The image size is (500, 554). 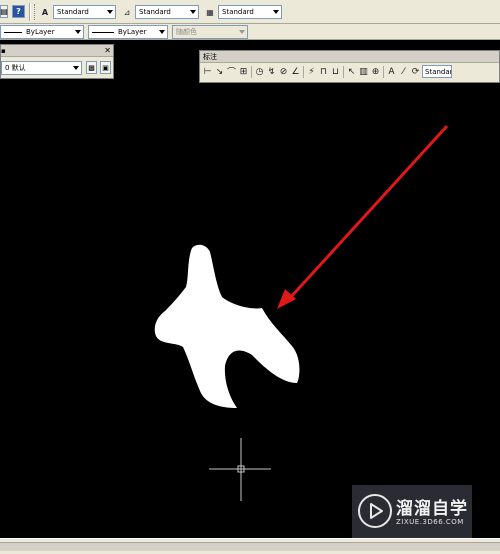 What do you see at coordinates (363, 71) in the screenshot?
I see `tolerance-icon: ▥` at bounding box center [363, 71].